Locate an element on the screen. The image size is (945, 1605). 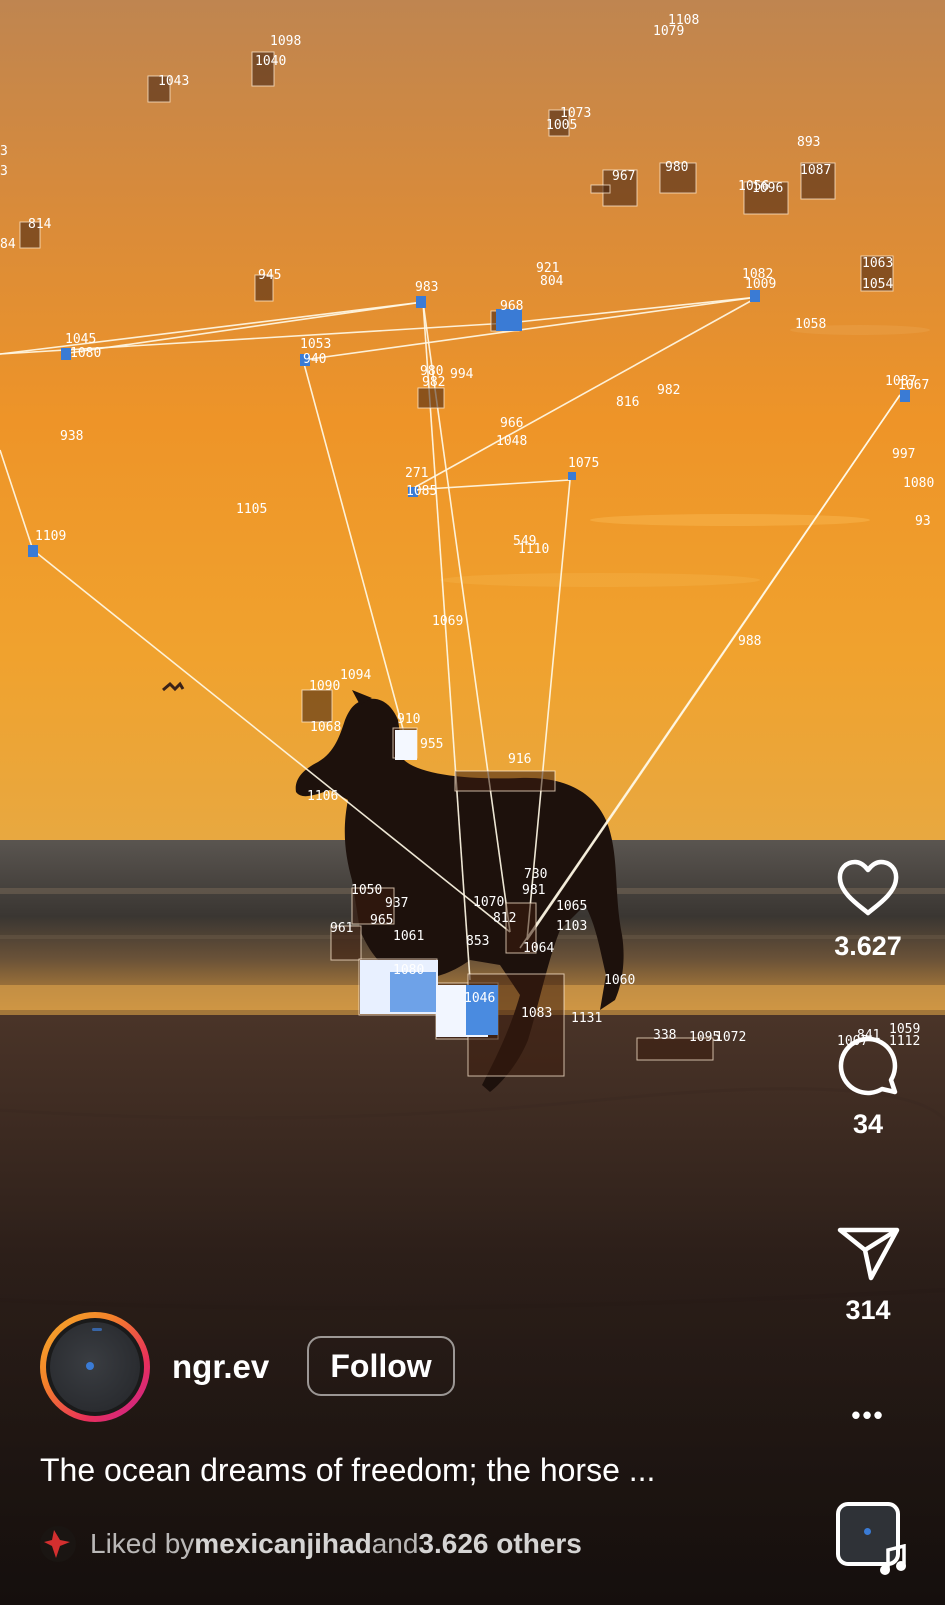
follow-button: Follow is located at coordinates (381, 1366).